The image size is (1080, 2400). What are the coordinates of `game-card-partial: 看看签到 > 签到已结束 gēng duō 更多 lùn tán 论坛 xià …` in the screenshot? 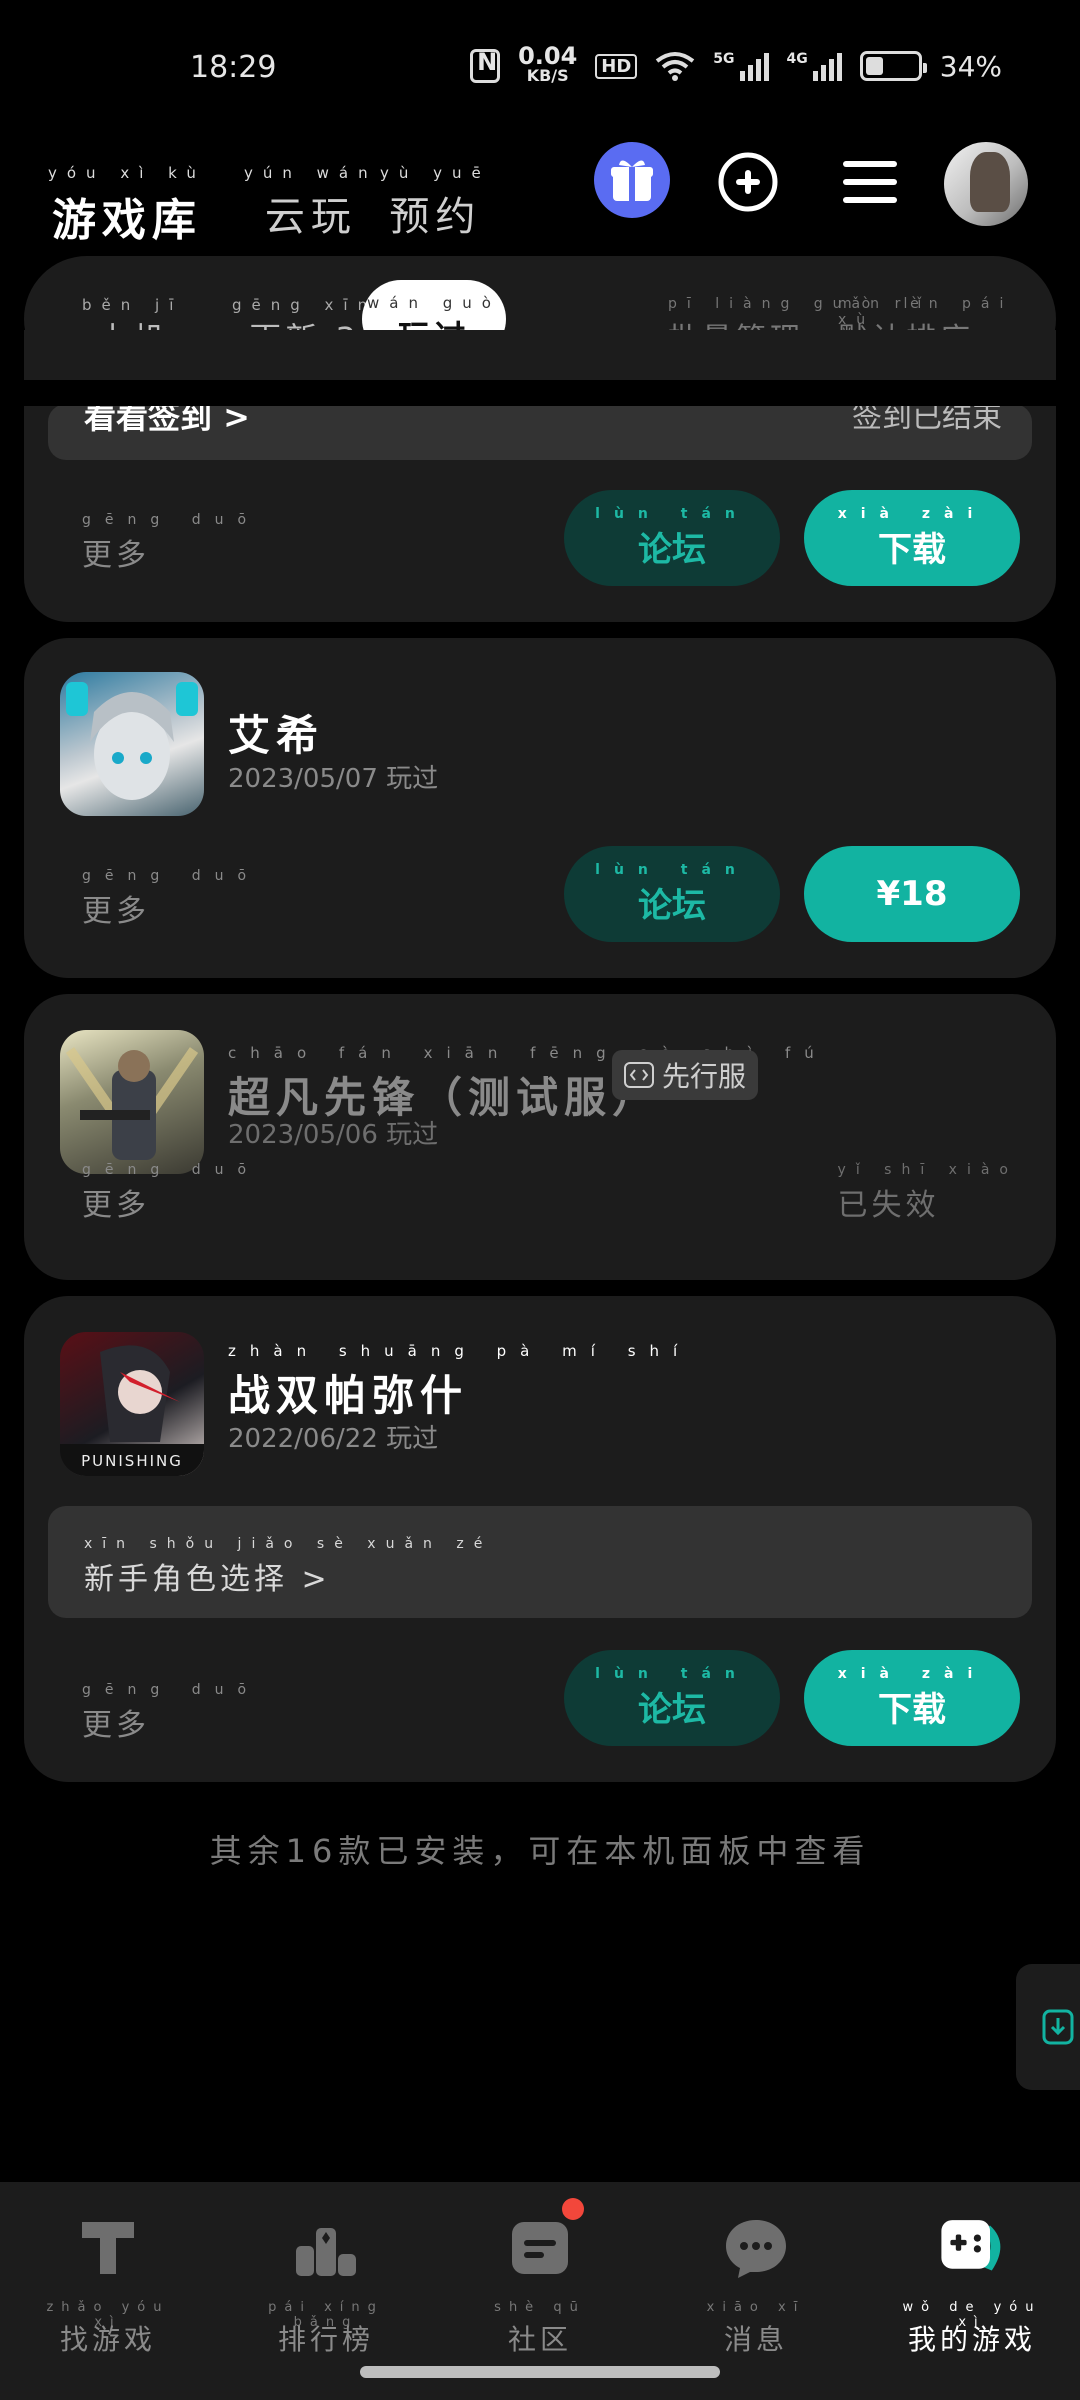 It's located at (540, 476).